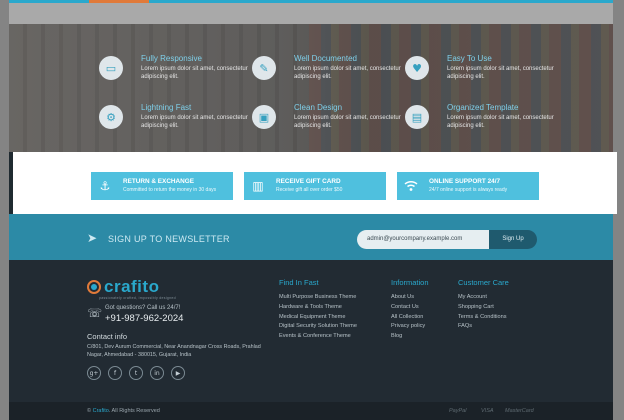 The height and width of the screenshot is (420, 624). What do you see at coordinates (94, 287) in the screenshot?
I see `logo-mark-icon` at bounding box center [94, 287].